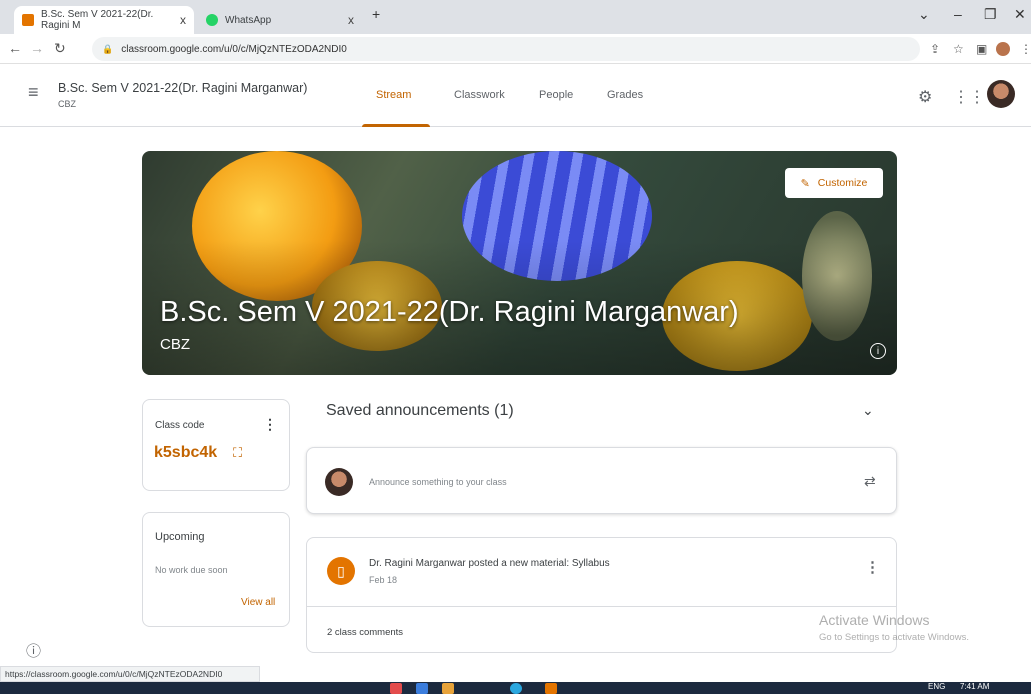 This screenshot has width=1031, height=694. Describe the element at coordinates (37, 48) in the screenshot. I see `forward-icon: →` at that location.